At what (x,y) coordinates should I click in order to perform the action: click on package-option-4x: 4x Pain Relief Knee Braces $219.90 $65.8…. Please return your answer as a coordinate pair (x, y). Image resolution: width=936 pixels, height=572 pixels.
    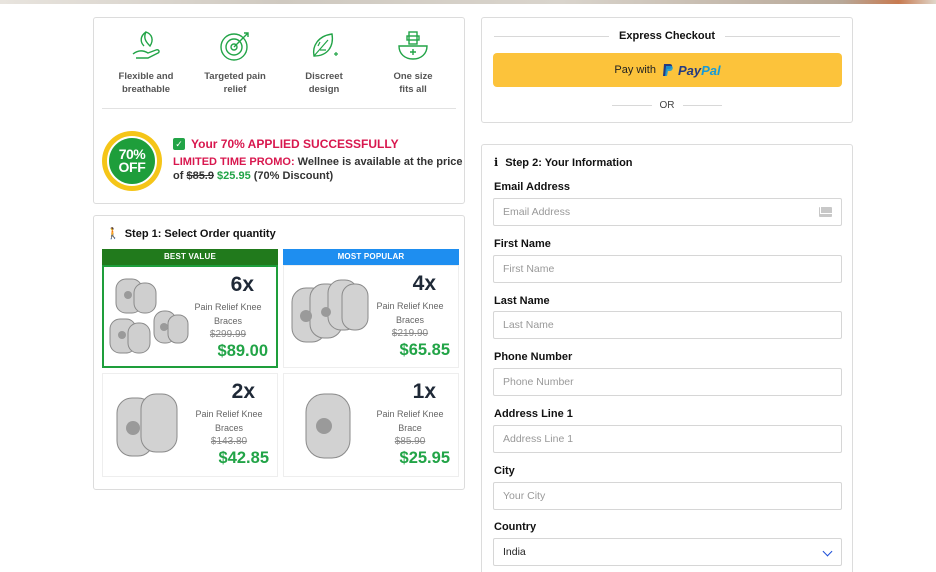
    Looking at the image, I should click on (371, 316).